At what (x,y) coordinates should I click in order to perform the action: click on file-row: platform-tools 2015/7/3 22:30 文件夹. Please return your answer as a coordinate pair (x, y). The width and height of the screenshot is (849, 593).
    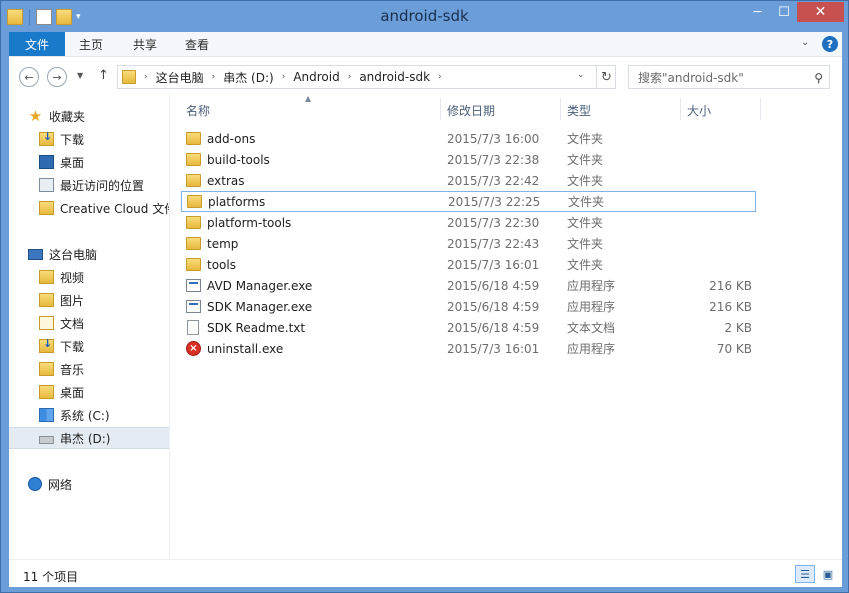
    Looking at the image, I should click on (468, 222).